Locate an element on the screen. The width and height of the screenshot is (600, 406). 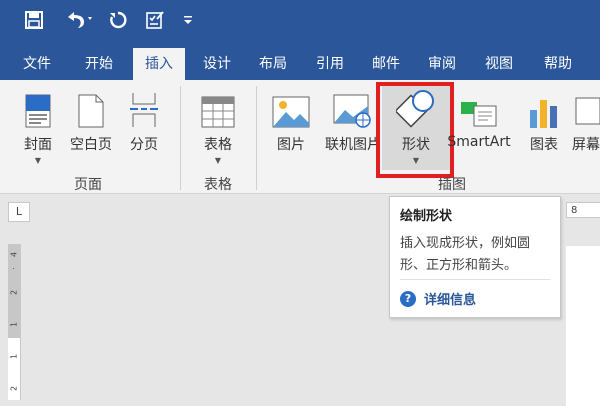
table-icon is located at coordinates (218, 108).